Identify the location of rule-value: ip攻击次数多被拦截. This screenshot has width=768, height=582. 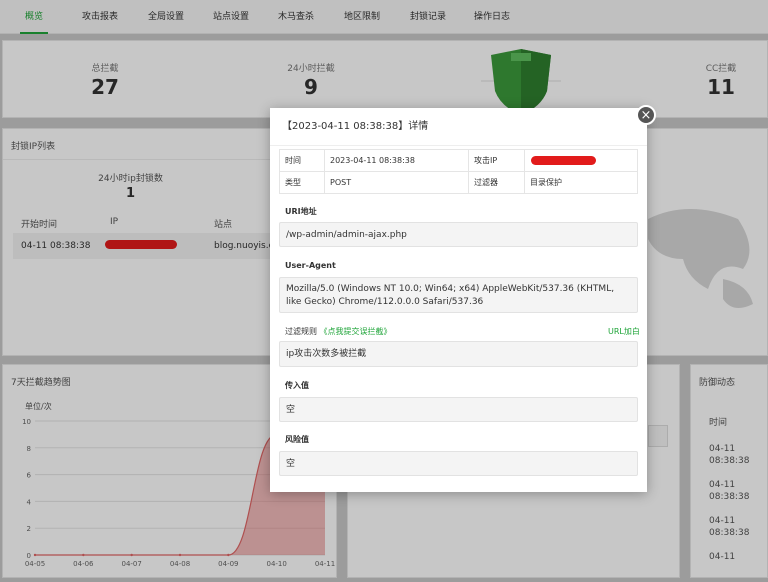
(458, 354).